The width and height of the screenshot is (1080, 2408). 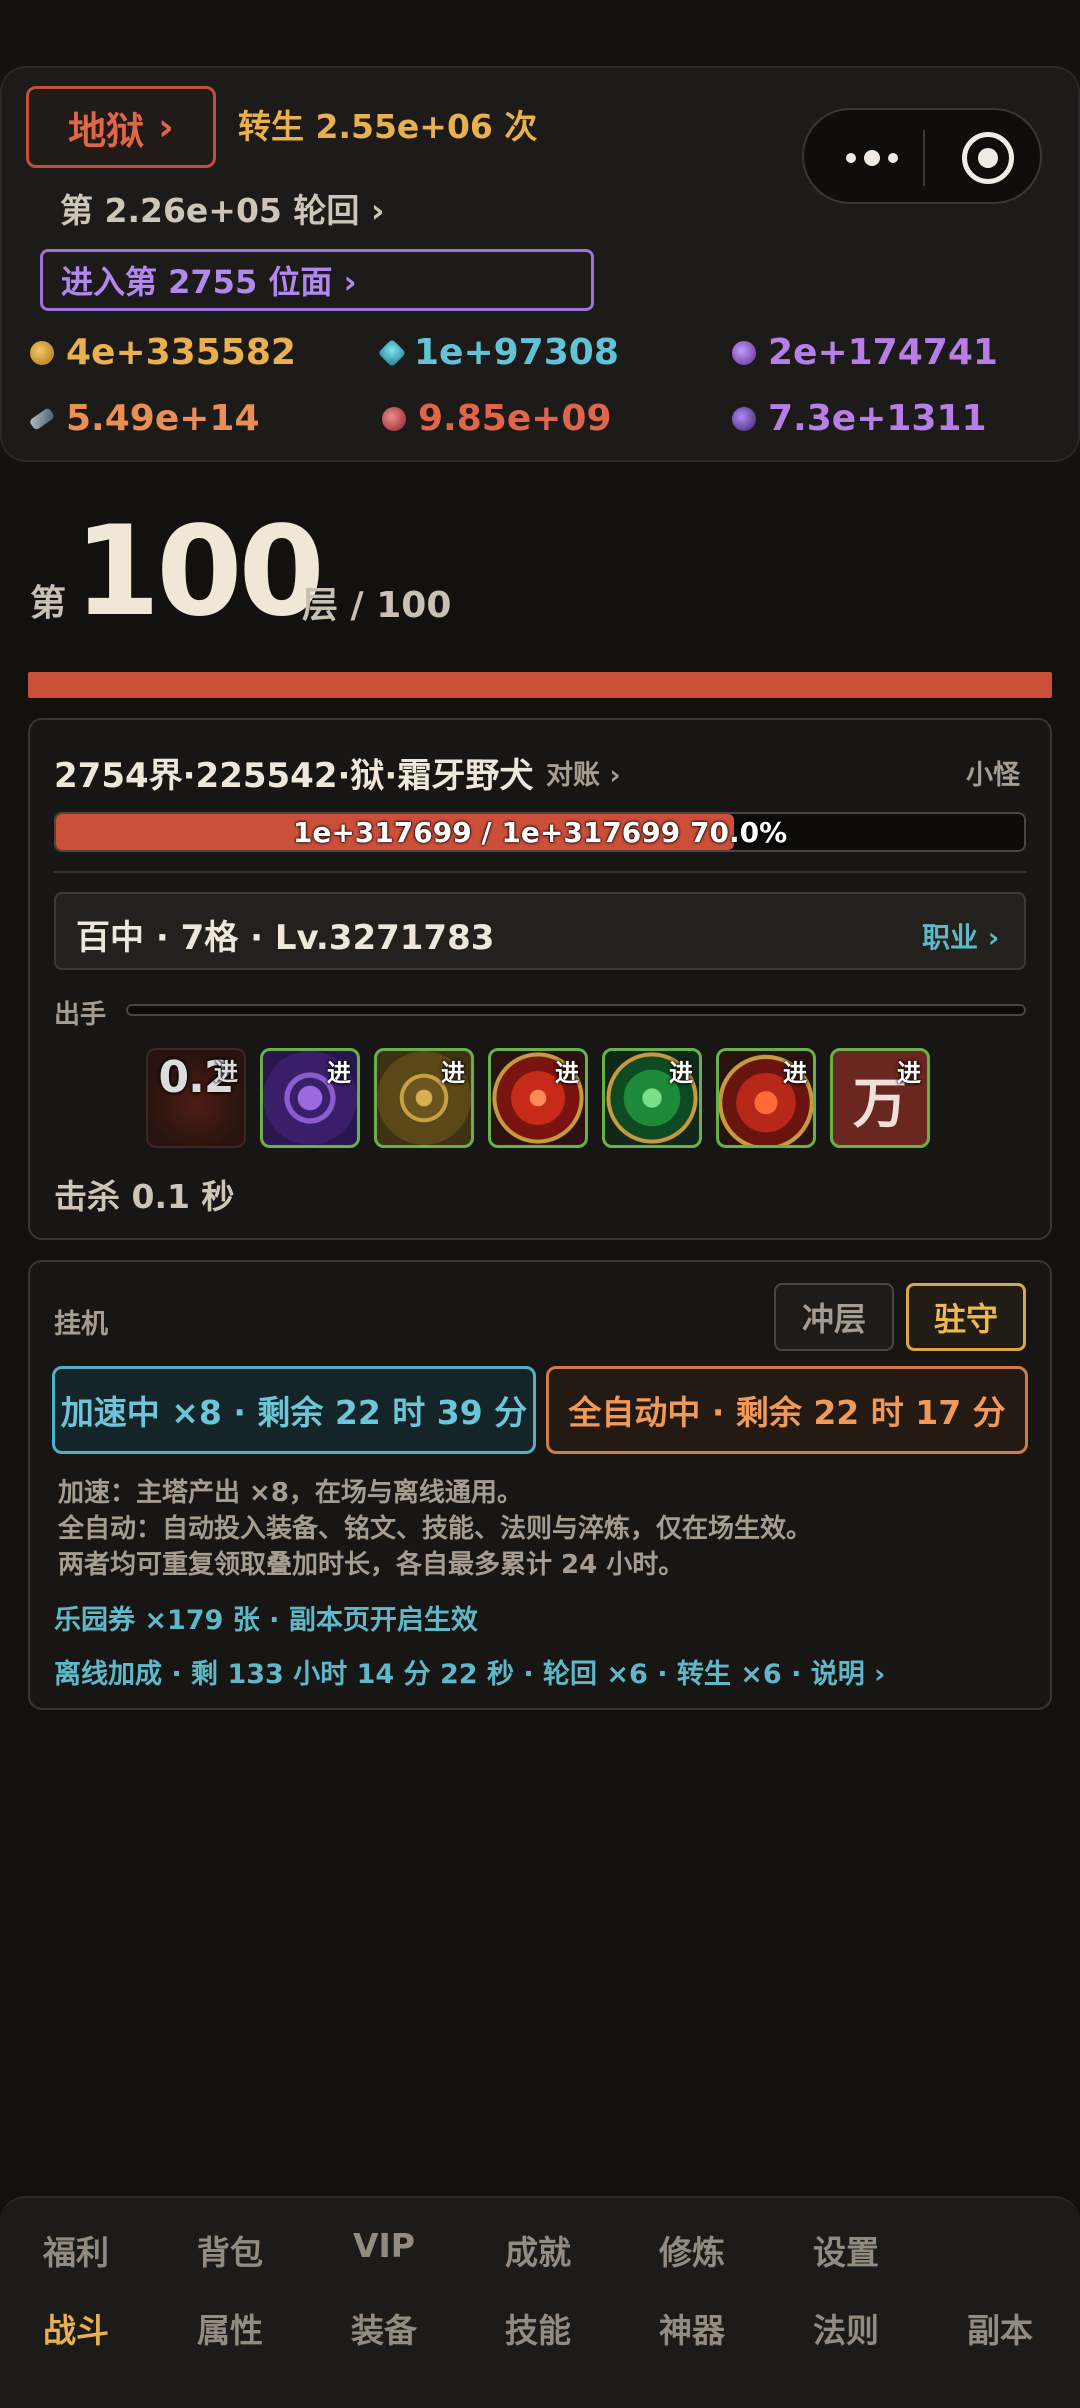 What do you see at coordinates (144, 1196) in the screenshot?
I see `kill-time: 击杀 0.1 秒` at bounding box center [144, 1196].